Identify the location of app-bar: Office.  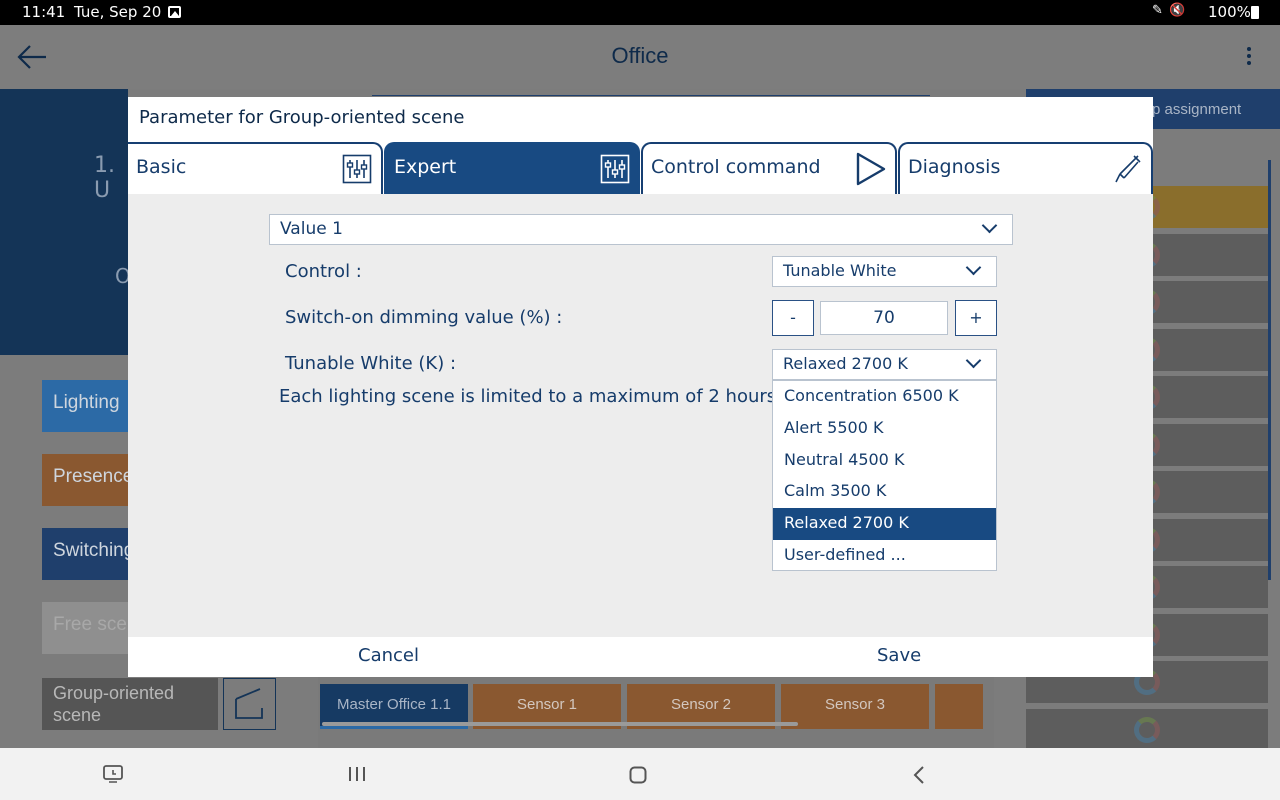
(640, 57).